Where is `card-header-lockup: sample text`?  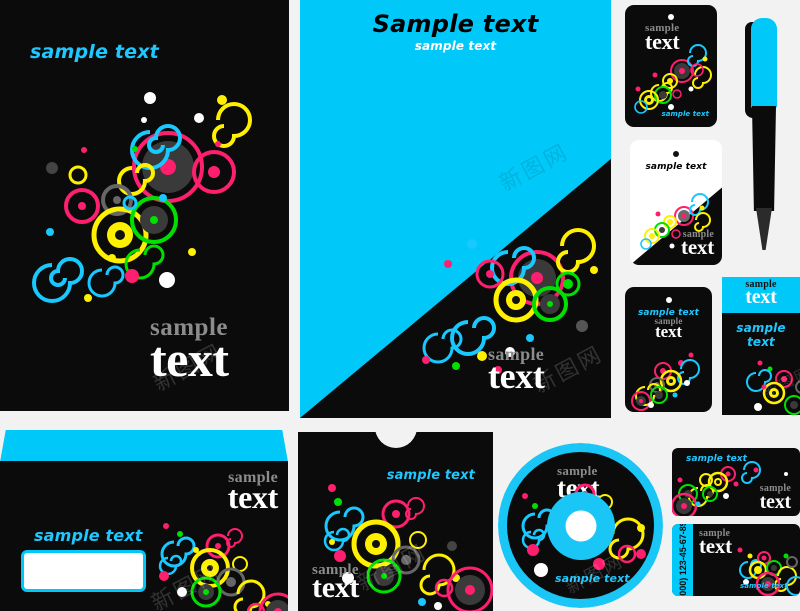
card-header-lockup: sample text is located at coordinates (761, 294).